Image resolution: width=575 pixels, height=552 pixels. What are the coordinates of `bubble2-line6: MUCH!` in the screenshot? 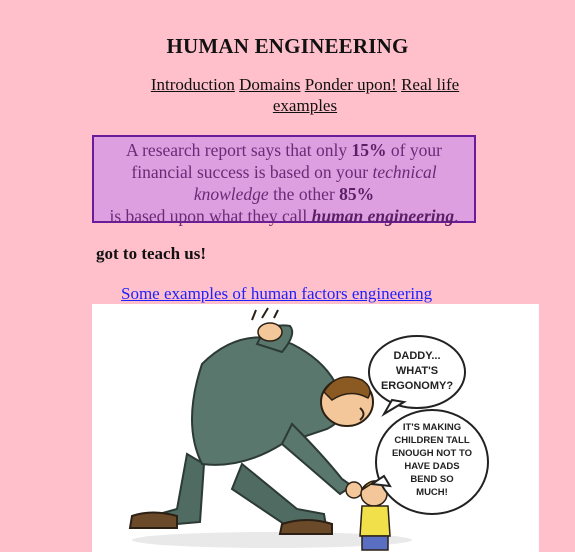 It's located at (432, 492).